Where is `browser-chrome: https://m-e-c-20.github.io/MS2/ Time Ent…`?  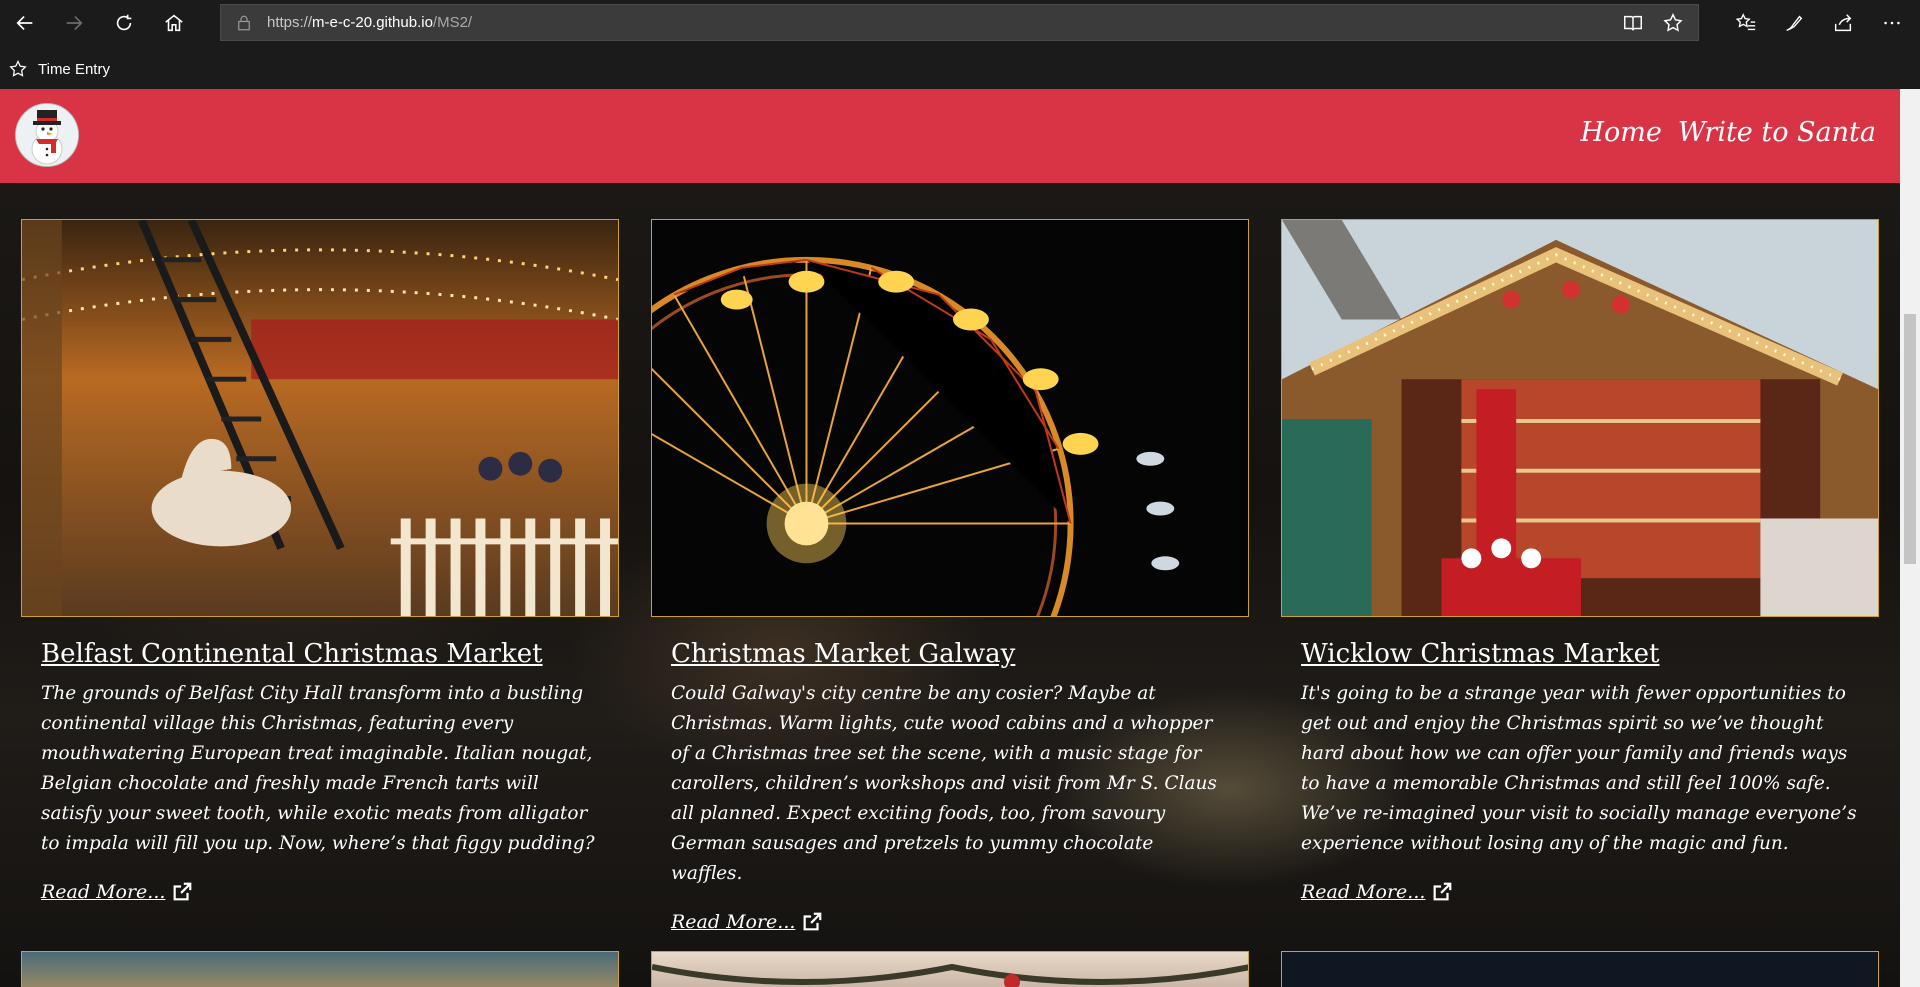 browser-chrome: https://m-e-c-20.github.io/MS2/ Time Ent… is located at coordinates (960, 44).